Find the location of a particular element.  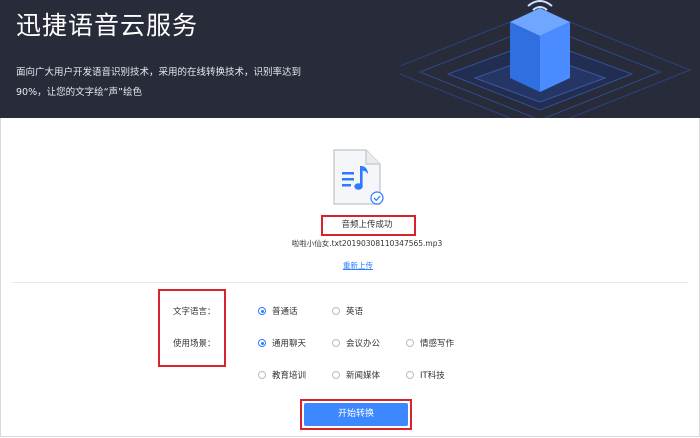

cloud-cube-illustration is located at coordinates (546, 59).